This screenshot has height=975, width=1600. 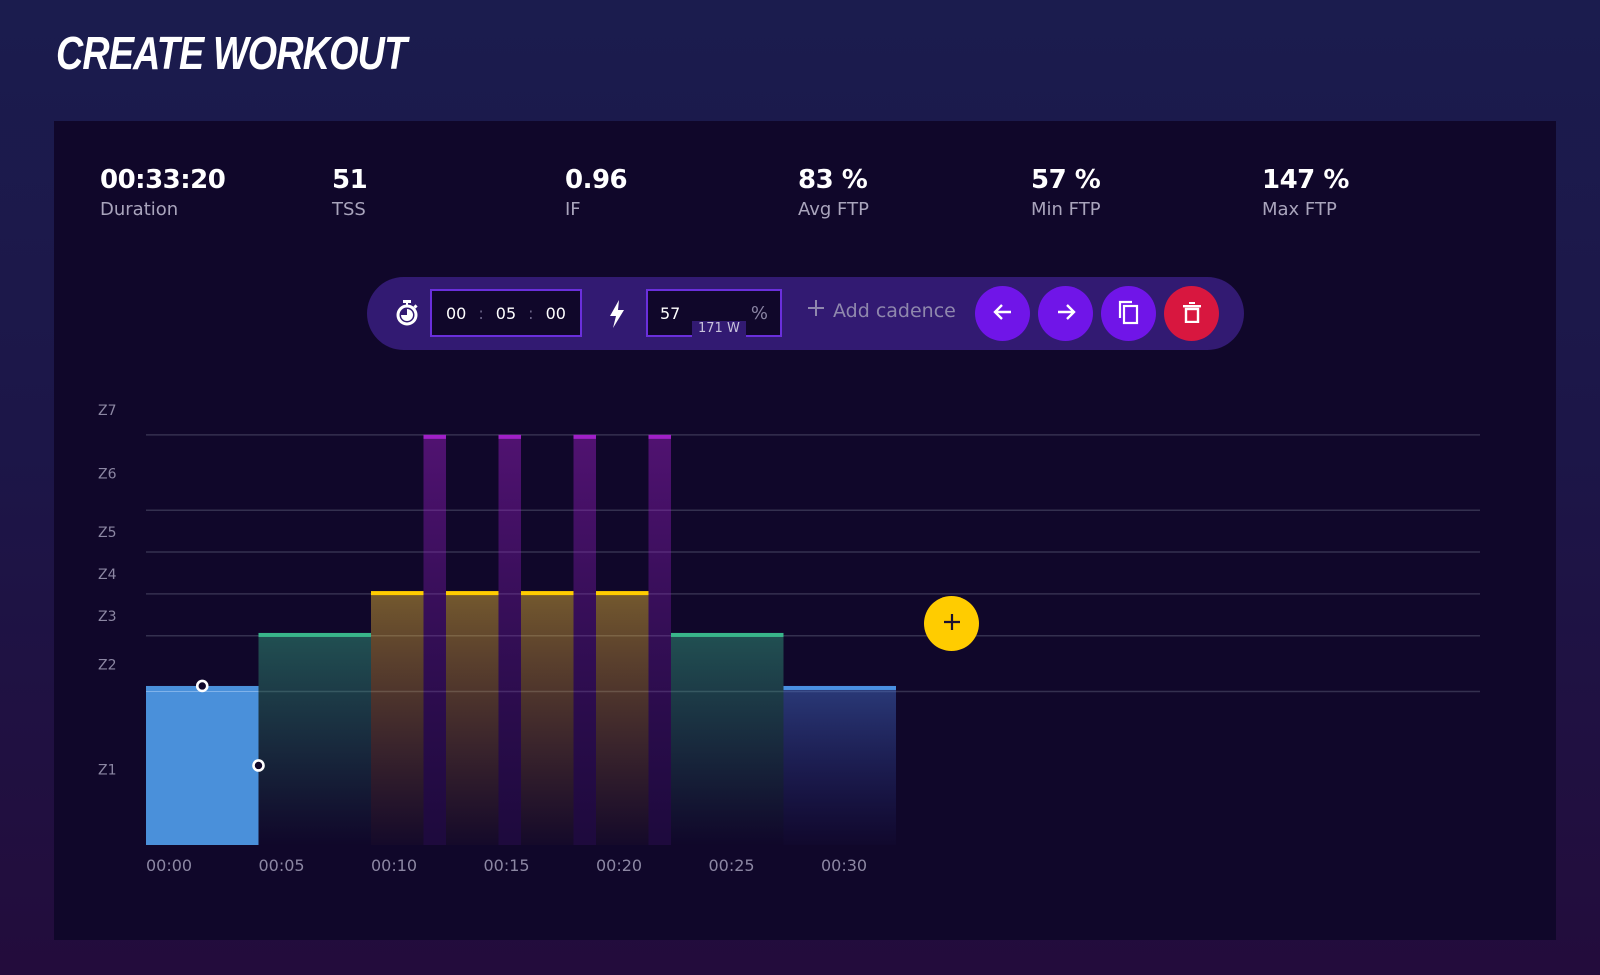 What do you see at coordinates (169, 865) in the screenshot?
I see `x-tick-label: 00:00` at bounding box center [169, 865].